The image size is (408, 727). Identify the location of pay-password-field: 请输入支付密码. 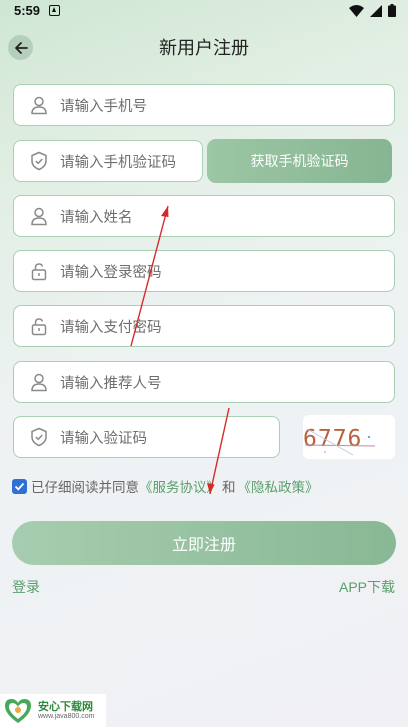
(204, 326).